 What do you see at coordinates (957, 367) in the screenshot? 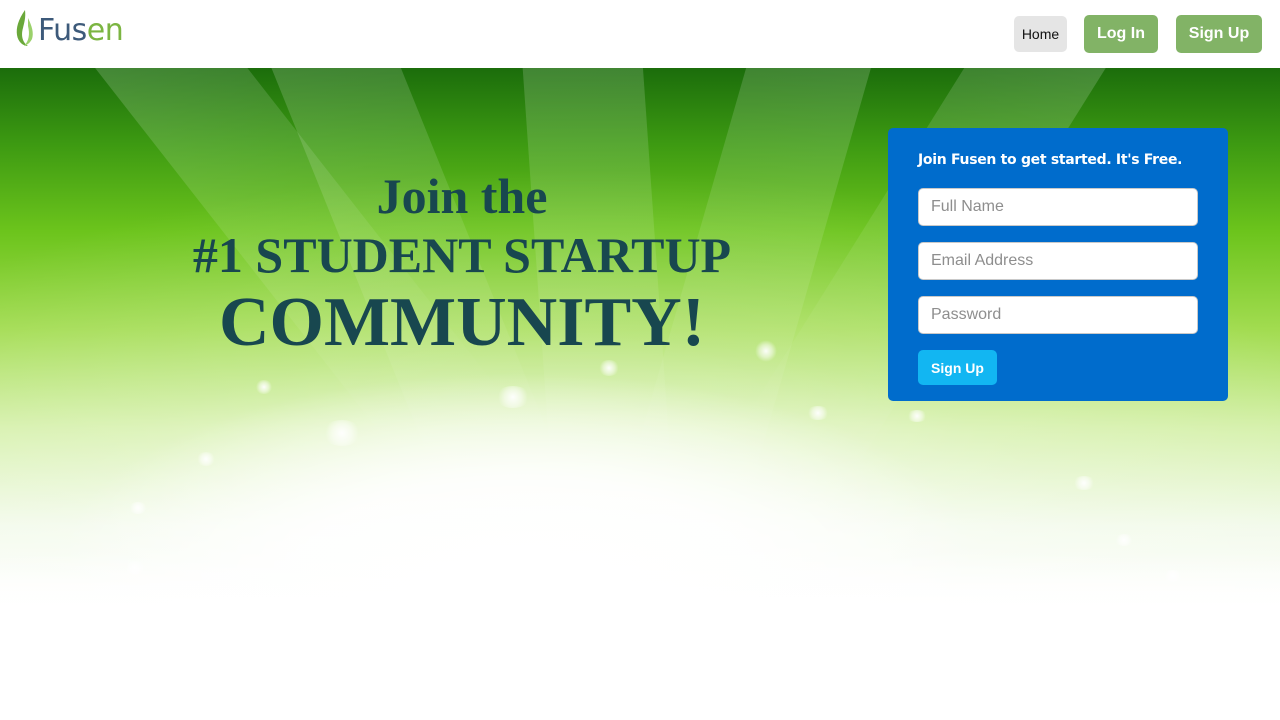
I see `signup-submit-button: Sign Up` at bounding box center [957, 367].